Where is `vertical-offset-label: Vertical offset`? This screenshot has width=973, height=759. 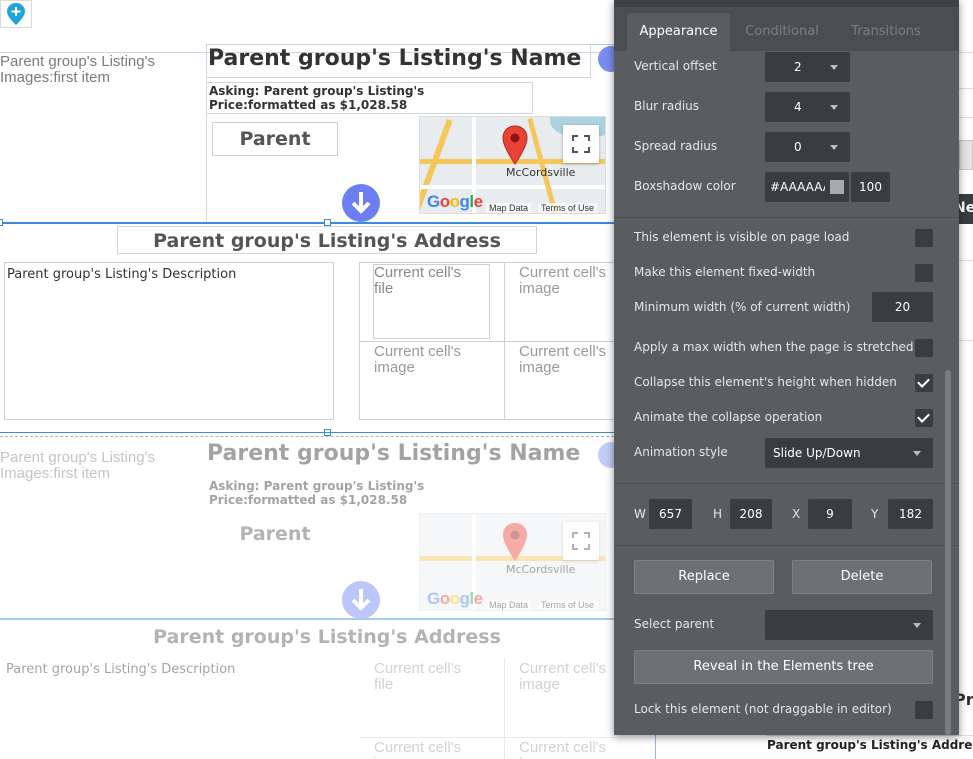
vertical-offset-label: Vertical offset is located at coordinates (675, 66).